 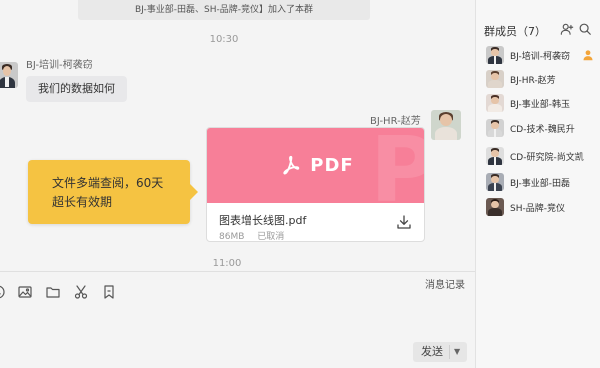 I want to click on sender-name: BJ-培训-柯袭窃, so click(x=59, y=65).